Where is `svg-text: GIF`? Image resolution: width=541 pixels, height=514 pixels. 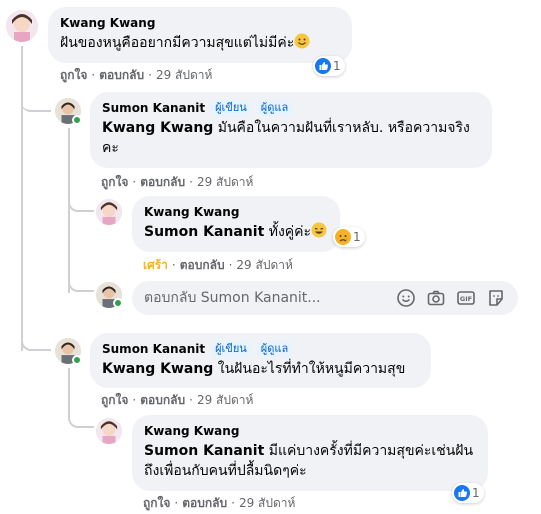
svg-text: GIF is located at coordinates (466, 299).